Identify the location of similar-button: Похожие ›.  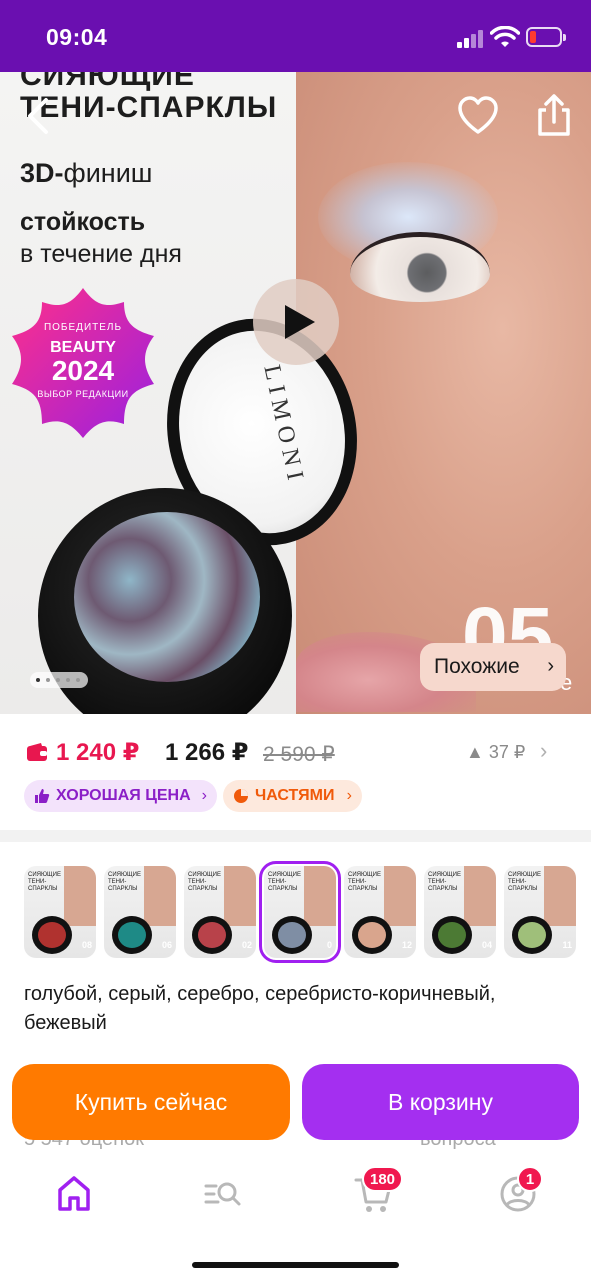
(493, 667).